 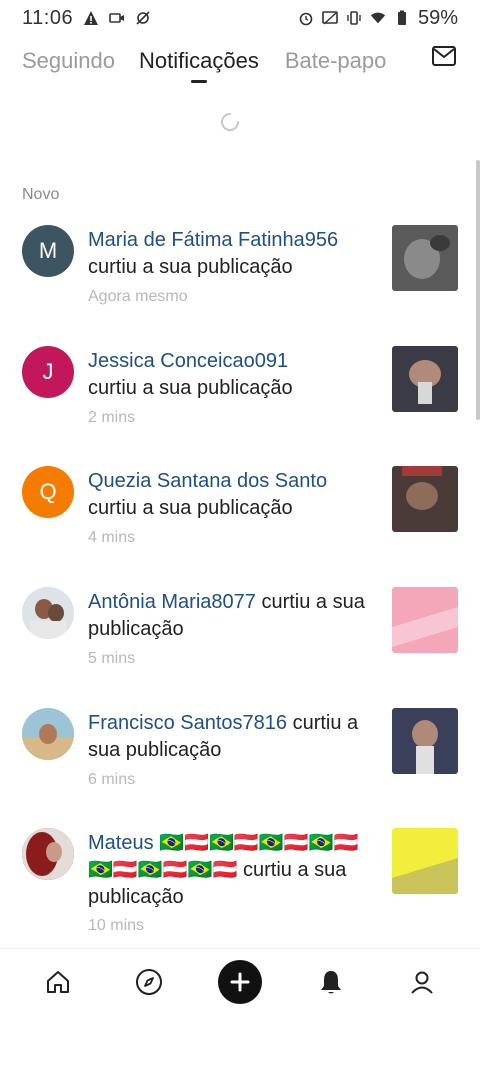 What do you see at coordinates (402, 18) in the screenshot?
I see `battery-icon` at bounding box center [402, 18].